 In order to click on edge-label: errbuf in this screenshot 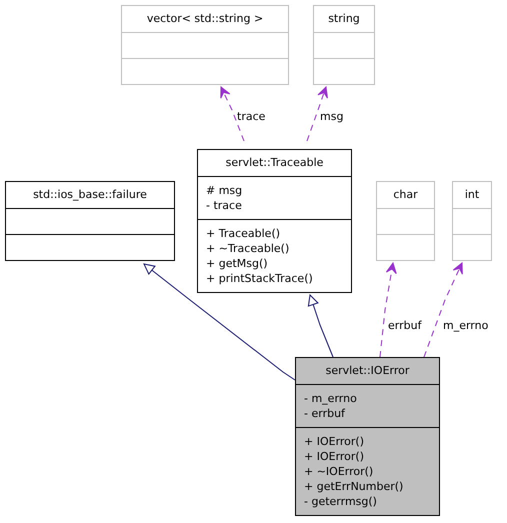, I will do `click(405, 325)`.